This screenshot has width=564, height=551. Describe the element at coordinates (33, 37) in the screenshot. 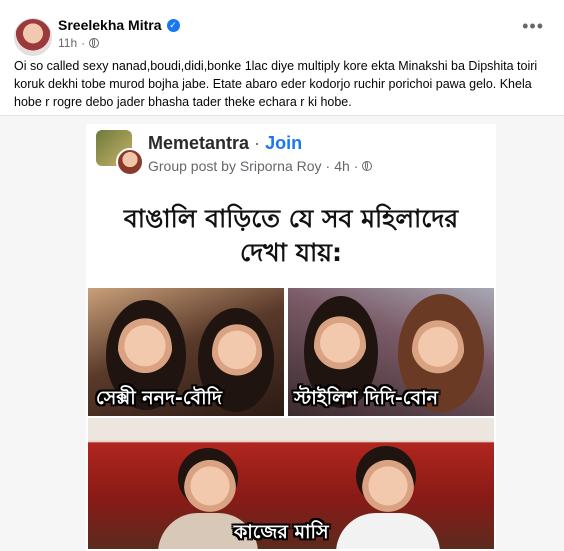

I see `author-avatar` at that location.